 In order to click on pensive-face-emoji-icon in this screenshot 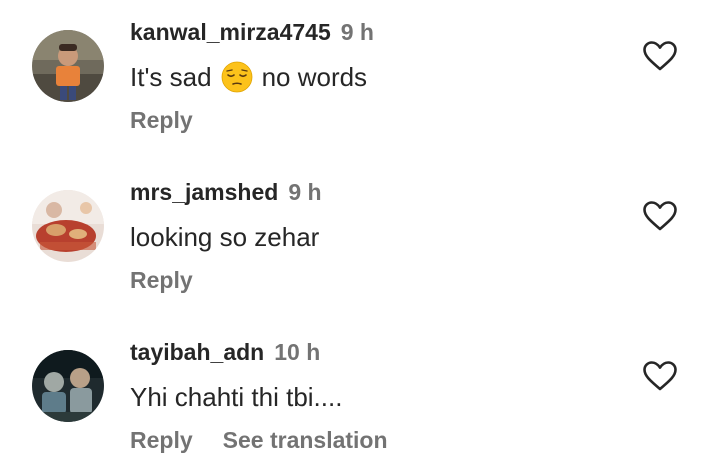, I will do `click(236, 77)`.